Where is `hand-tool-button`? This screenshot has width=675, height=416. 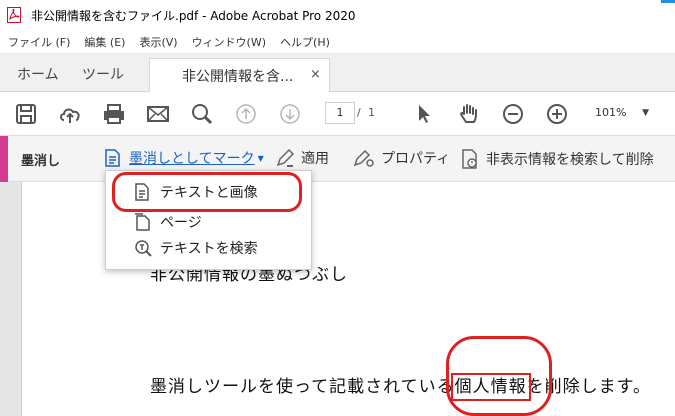
hand-tool-button is located at coordinates (469, 114).